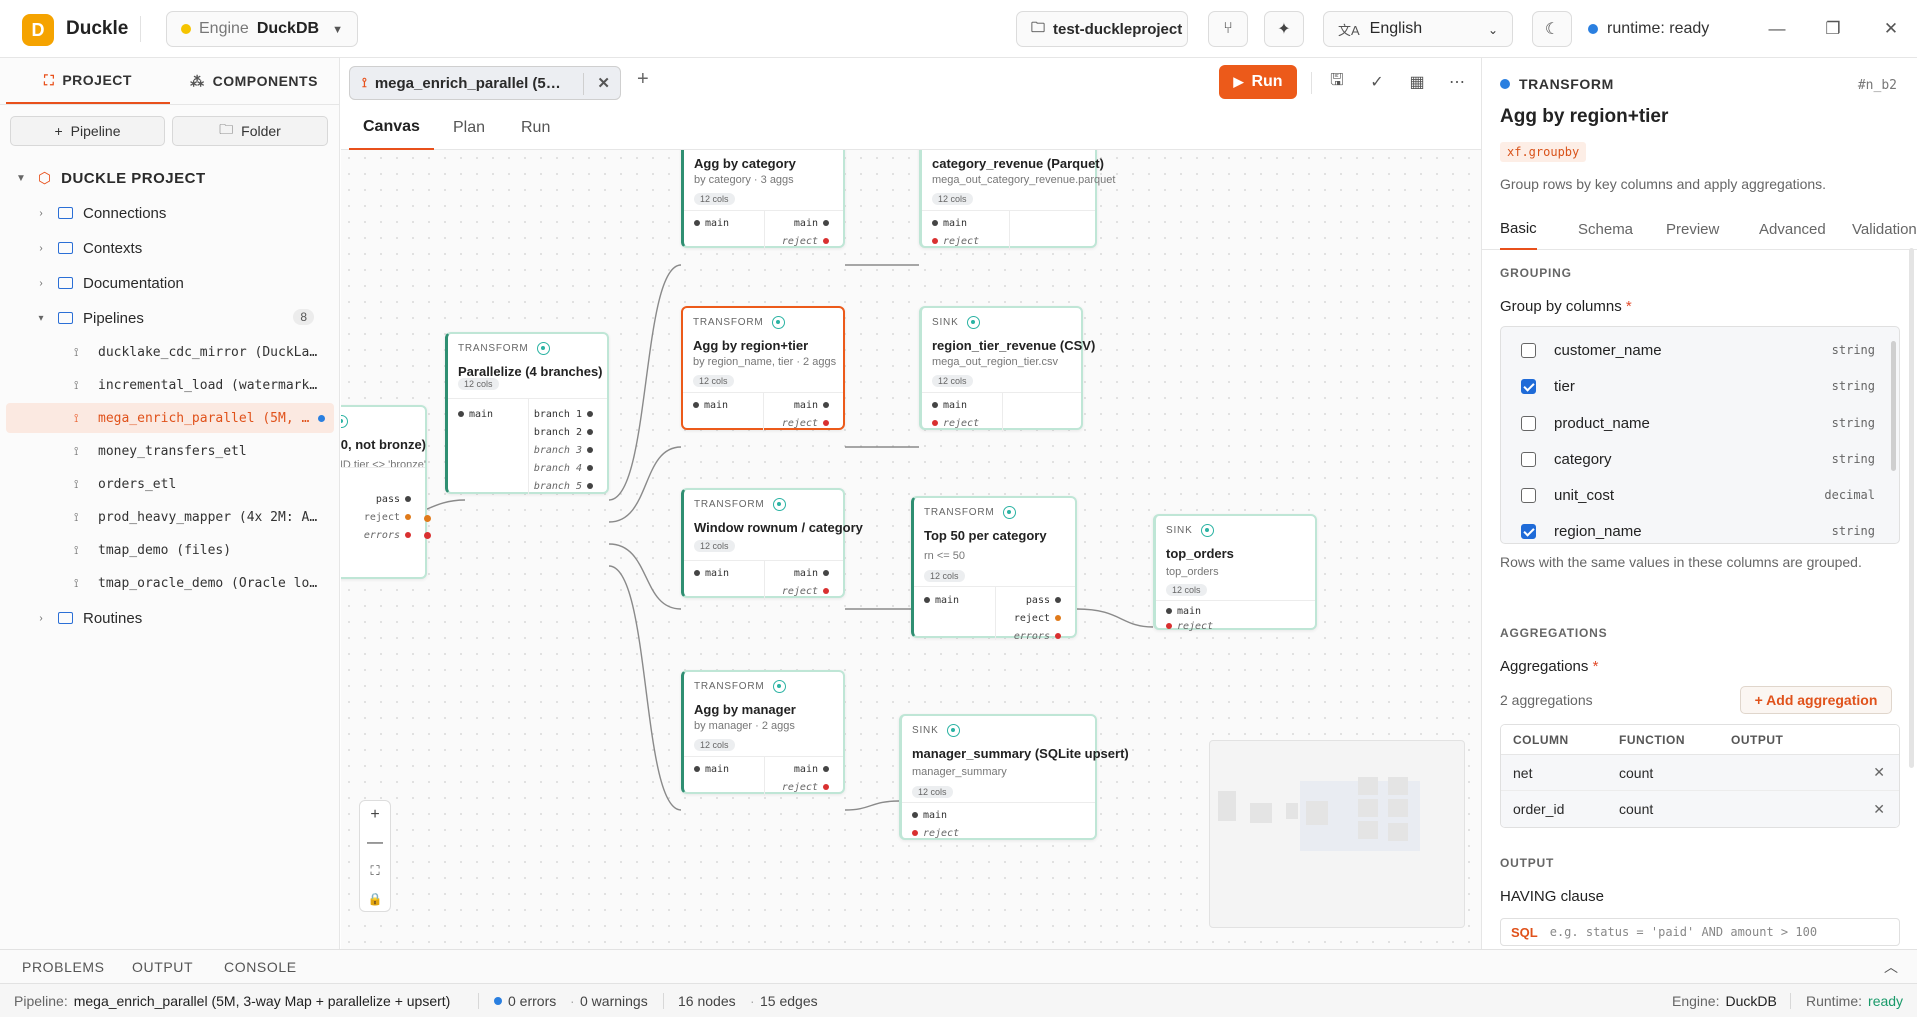  What do you see at coordinates (1552, 29) in the screenshot?
I see `theme-toggle-button: ☾` at bounding box center [1552, 29].